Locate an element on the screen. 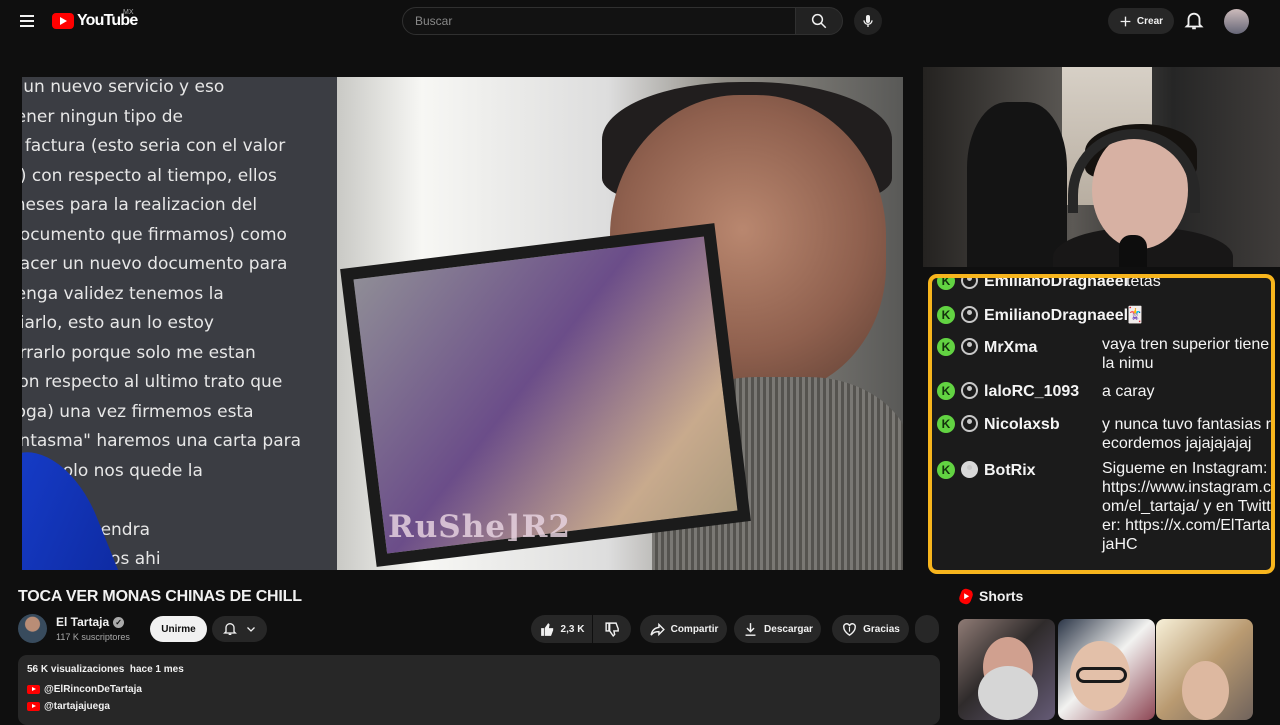 This screenshot has width=1280, height=725. dislike-button is located at coordinates (612, 629).